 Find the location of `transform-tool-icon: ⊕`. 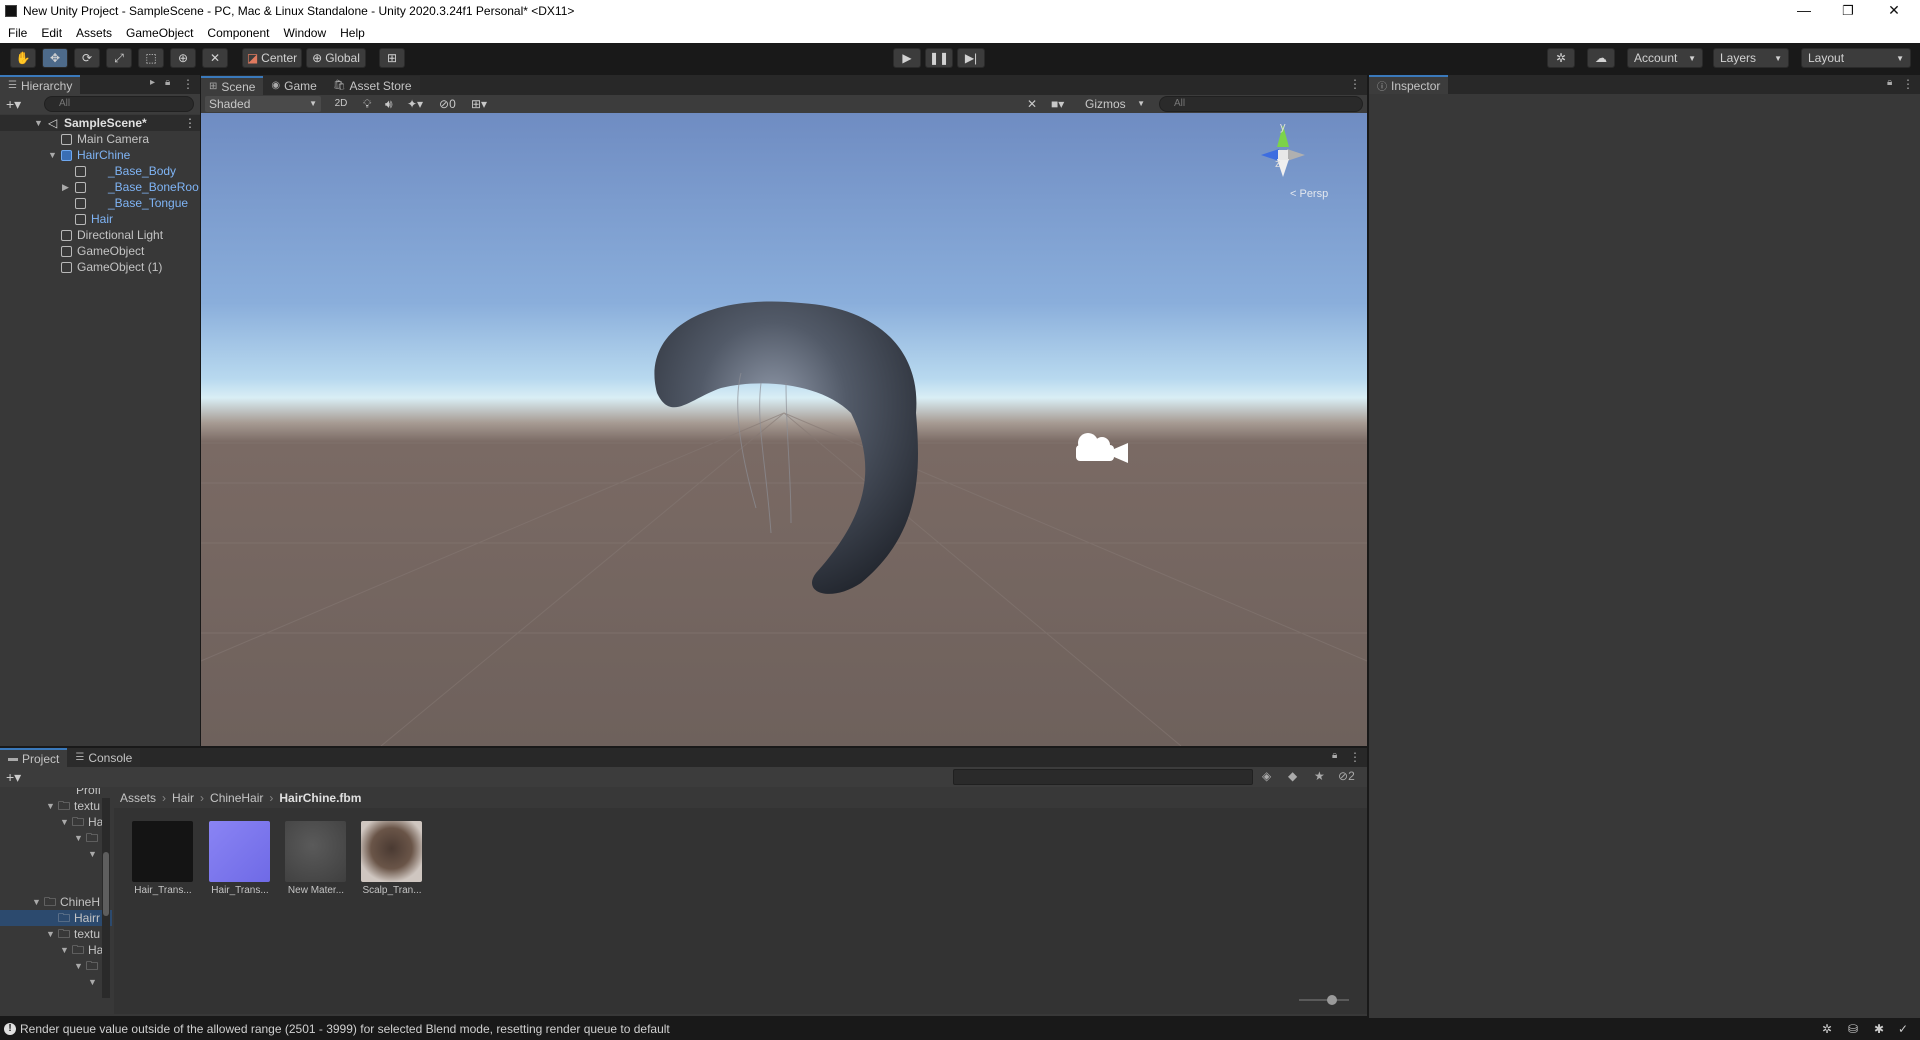

transform-tool-icon: ⊕ is located at coordinates (183, 58).